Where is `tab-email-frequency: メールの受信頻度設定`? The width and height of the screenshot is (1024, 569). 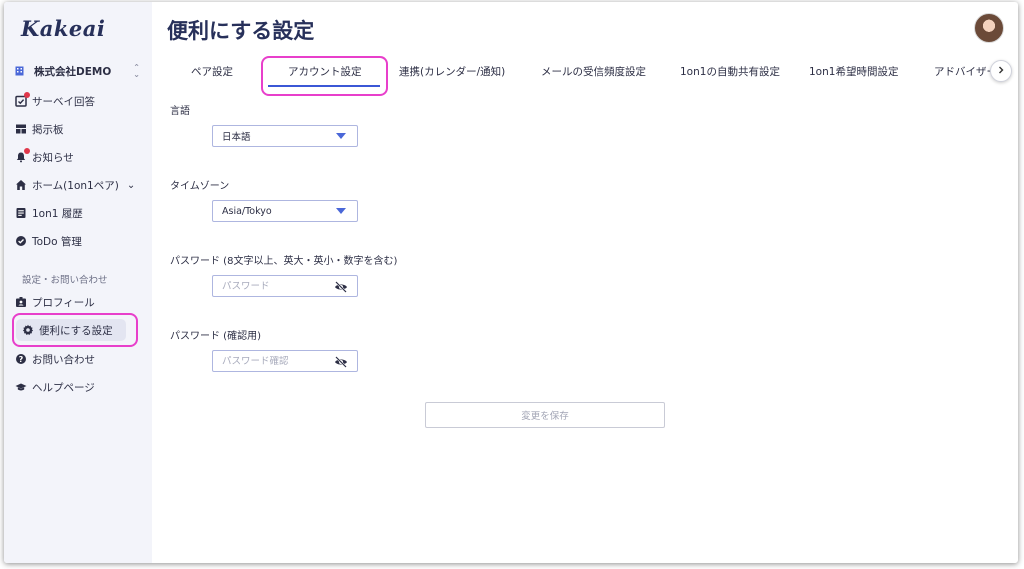
tab-email-frequency: メールの受信頻度設定 is located at coordinates (593, 71).